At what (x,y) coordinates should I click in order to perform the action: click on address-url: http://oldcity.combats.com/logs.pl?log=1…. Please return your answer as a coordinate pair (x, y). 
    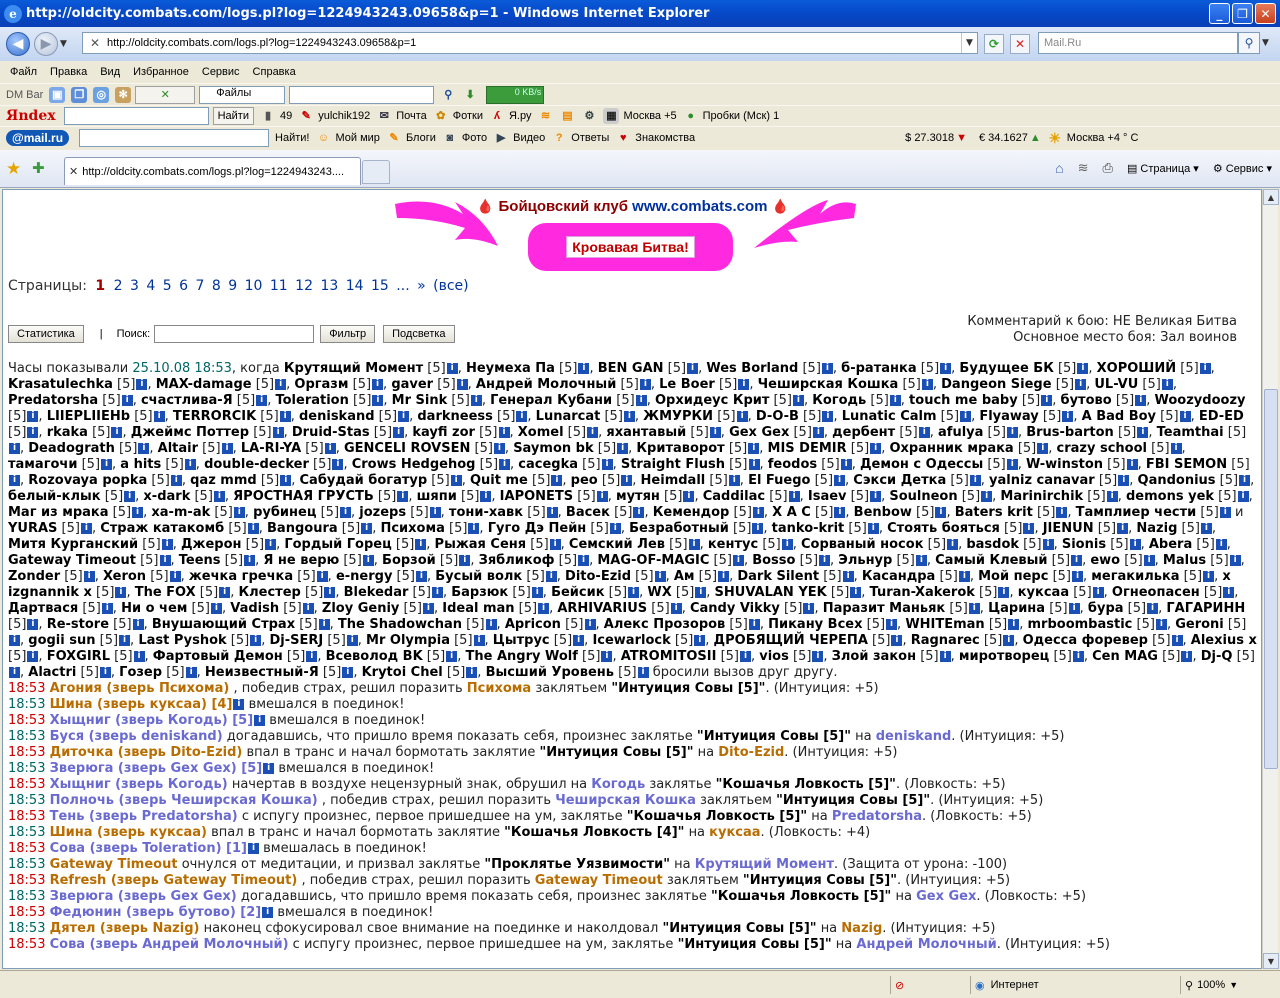
    Looking at the image, I should click on (261, 43).